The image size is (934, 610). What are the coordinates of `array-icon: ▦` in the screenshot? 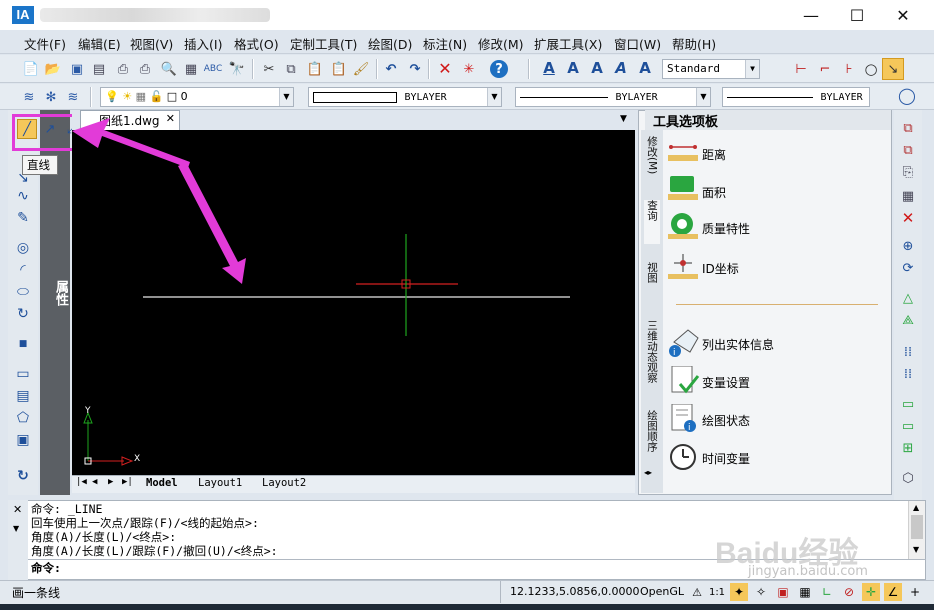 It's located at (908, 196).